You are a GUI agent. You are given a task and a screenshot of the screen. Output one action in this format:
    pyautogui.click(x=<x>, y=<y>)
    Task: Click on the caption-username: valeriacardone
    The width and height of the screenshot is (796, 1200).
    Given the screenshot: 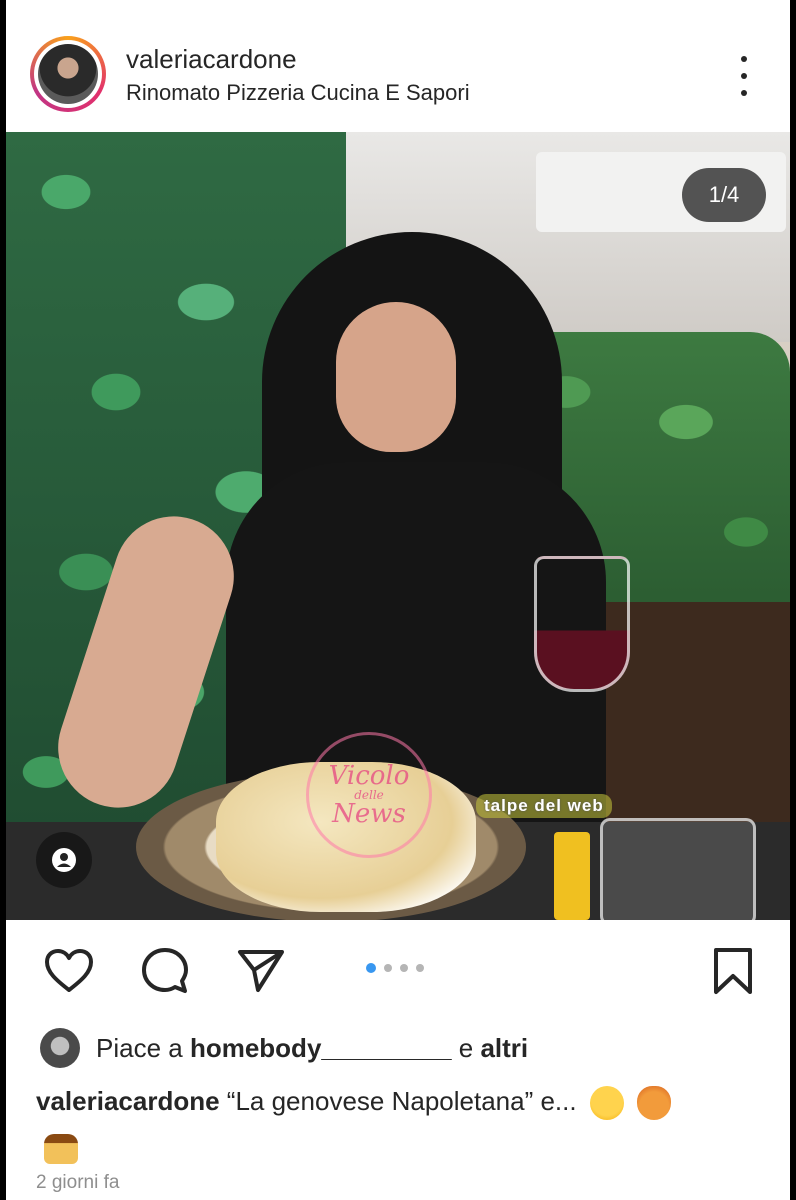 What is the action you would take?
    pyautogui.click(x=128, y=1101)
    